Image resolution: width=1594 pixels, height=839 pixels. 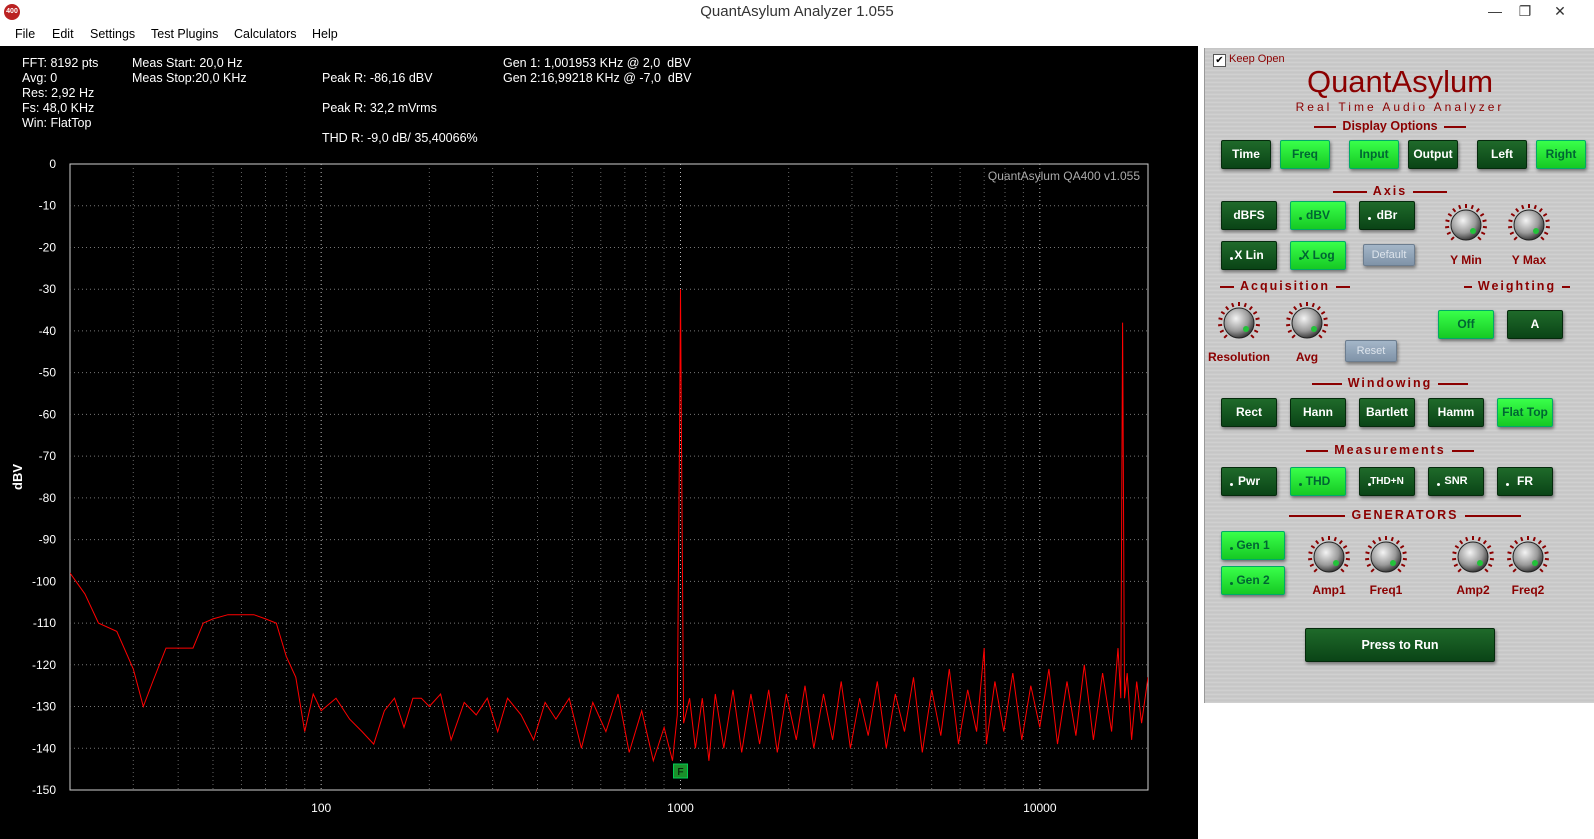 What do you see at coordinates (1466, 324) in the screenshot?
I see `weighting-off-button: Off` at bounding box center [1466, 324].